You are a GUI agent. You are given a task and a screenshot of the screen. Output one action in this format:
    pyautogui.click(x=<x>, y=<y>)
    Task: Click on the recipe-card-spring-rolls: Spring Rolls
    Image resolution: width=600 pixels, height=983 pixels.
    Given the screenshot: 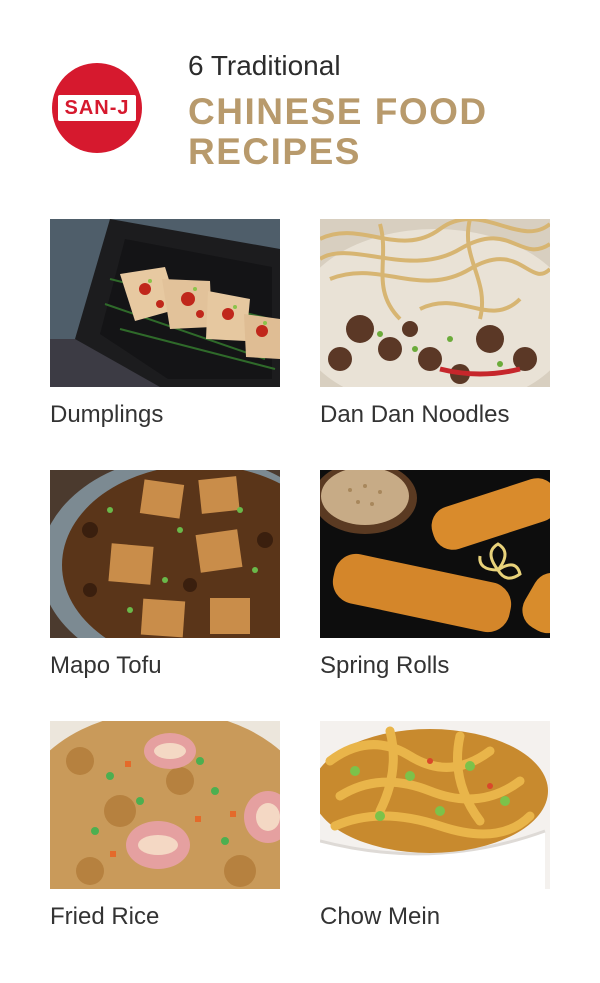 What is the action you would take?
    pyautogui.click(x=435, y=575)
    